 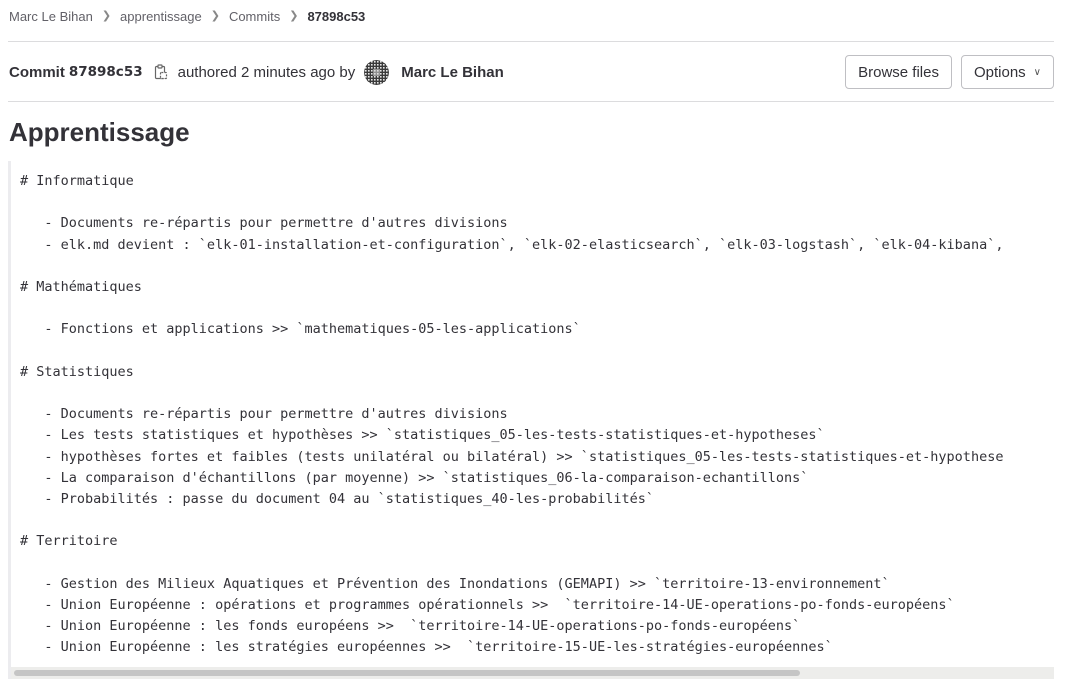 What do you see at coordinates (1037, 72) in the screenshot?
I see `chevron-down-icon: ∨` at bounding box center [1037, 72].